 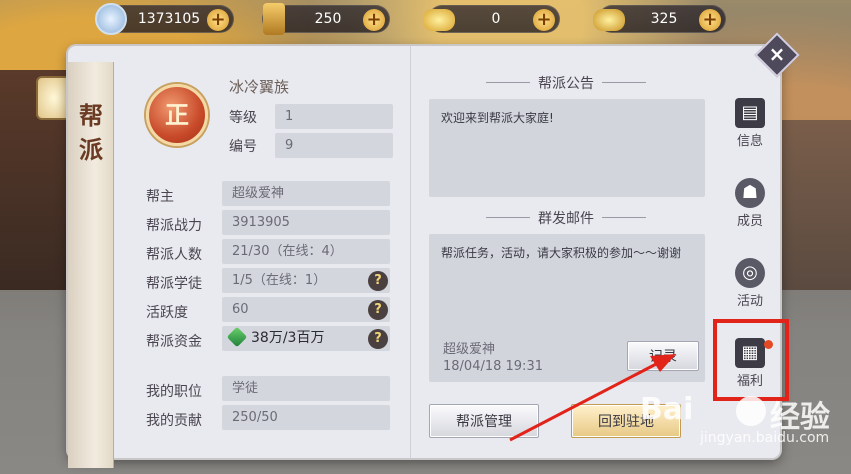 What do you see at coordinates (777, 54) in the screenshot?
I see `close-icon: ×` at bounding box center [777, 54].